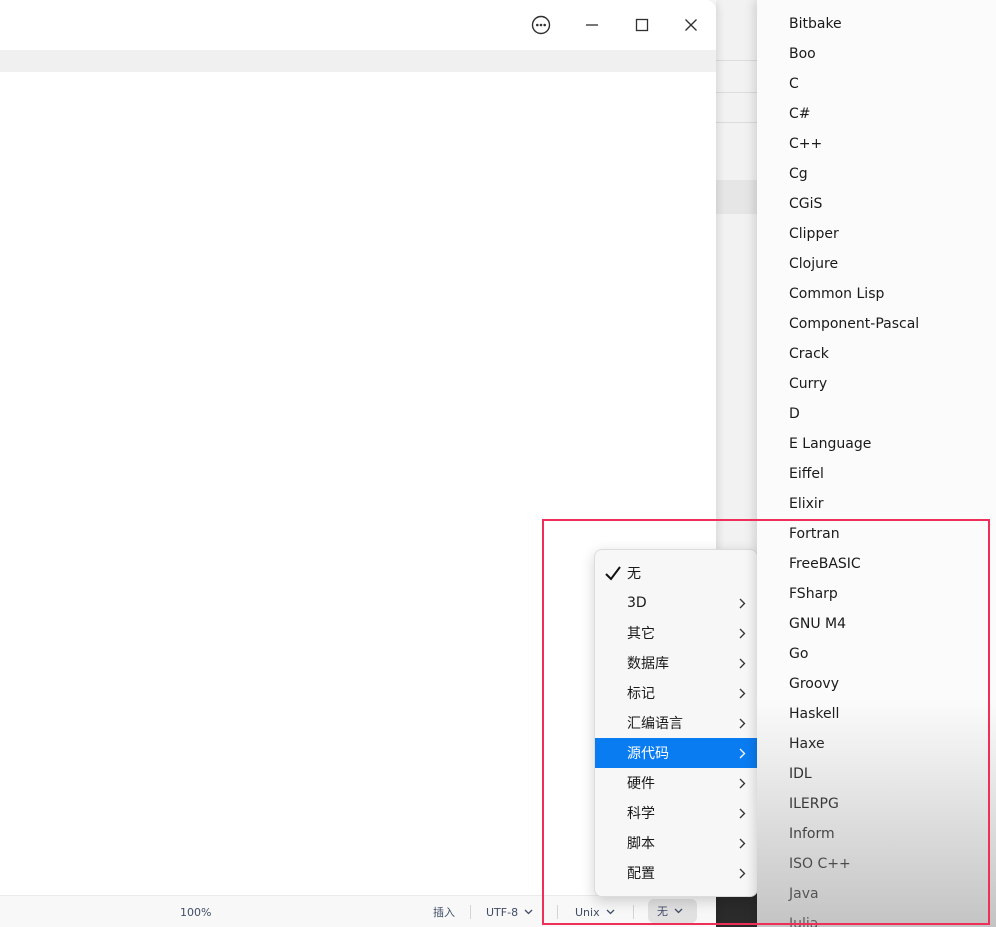 The width and height of the screenshot is (996, 927). I want to click on more-options-button, so click(541, 25).